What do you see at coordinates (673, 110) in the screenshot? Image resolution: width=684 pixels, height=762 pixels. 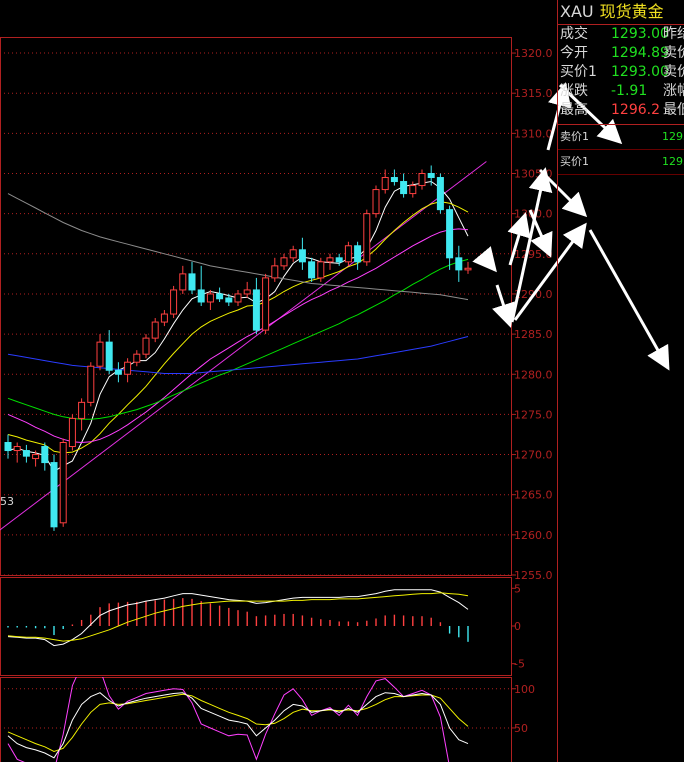 I see `quote-label-2: 最低` at bounding box center [673, 110].